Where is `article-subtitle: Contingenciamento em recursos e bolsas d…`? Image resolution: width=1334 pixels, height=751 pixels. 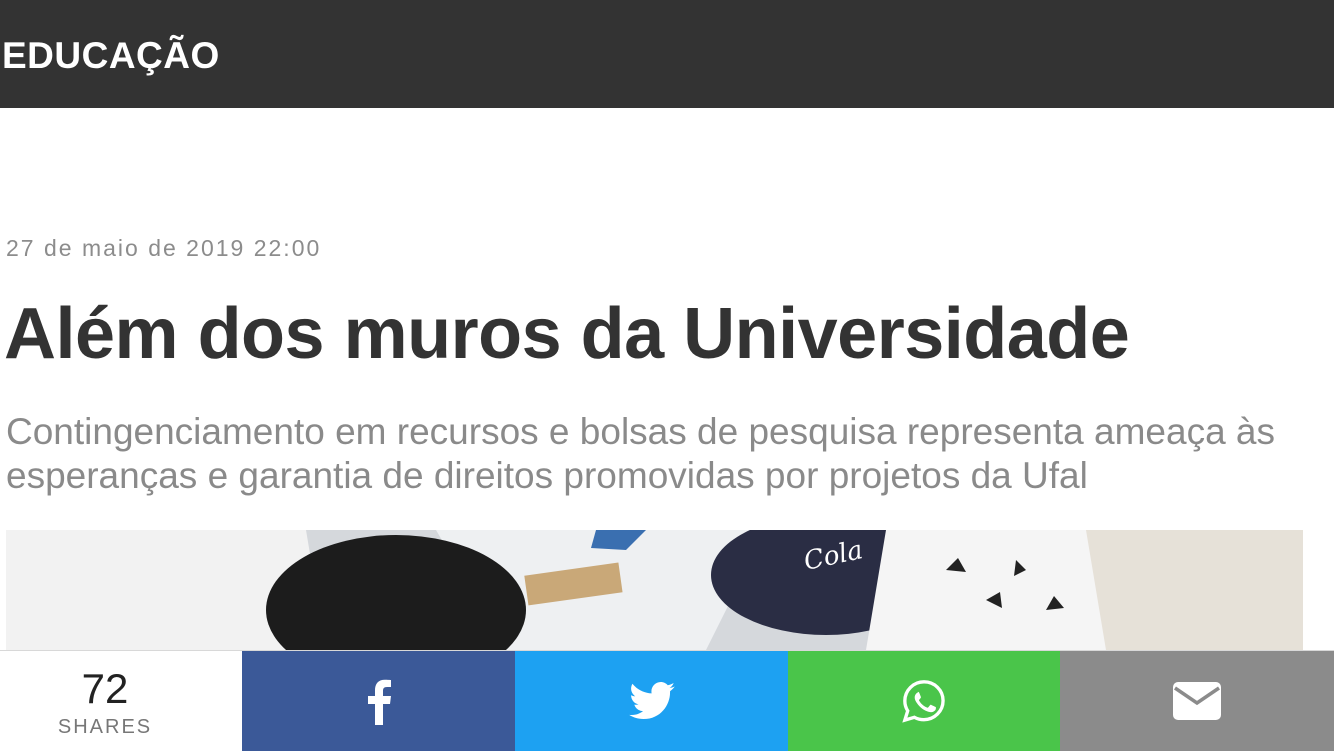 article-subtitle: Contingenciamento em recursos e bolsas d… is located at coordinates (641, 453).